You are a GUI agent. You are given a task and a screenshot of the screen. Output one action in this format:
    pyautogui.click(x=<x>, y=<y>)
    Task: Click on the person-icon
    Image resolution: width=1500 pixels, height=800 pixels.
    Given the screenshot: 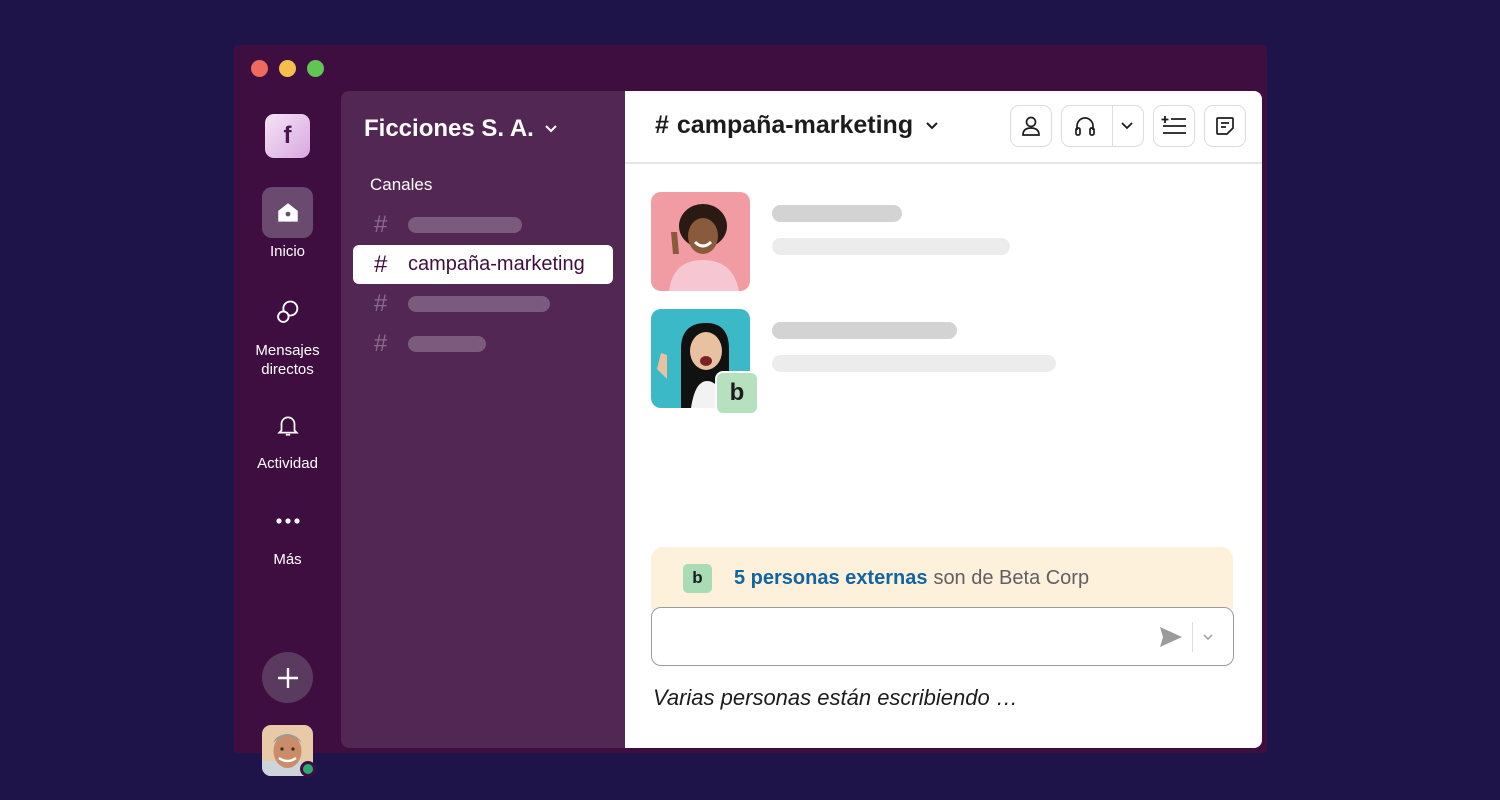 What is the action you would take?
    pyautogui.click(x=1031, y=126)
    